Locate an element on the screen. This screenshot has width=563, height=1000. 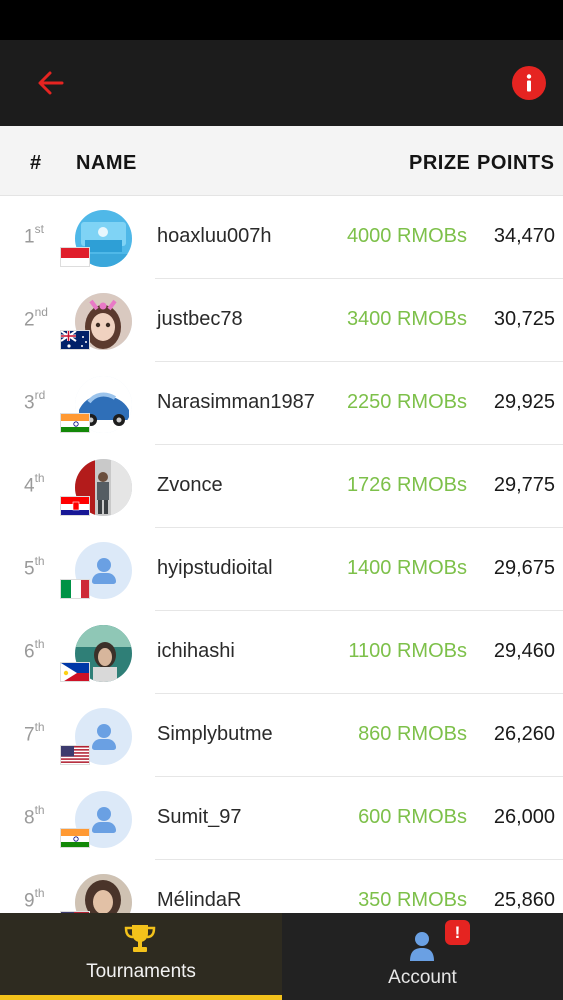
prize-amount: 1400 RMOBs is located at coordinates (406, 568).